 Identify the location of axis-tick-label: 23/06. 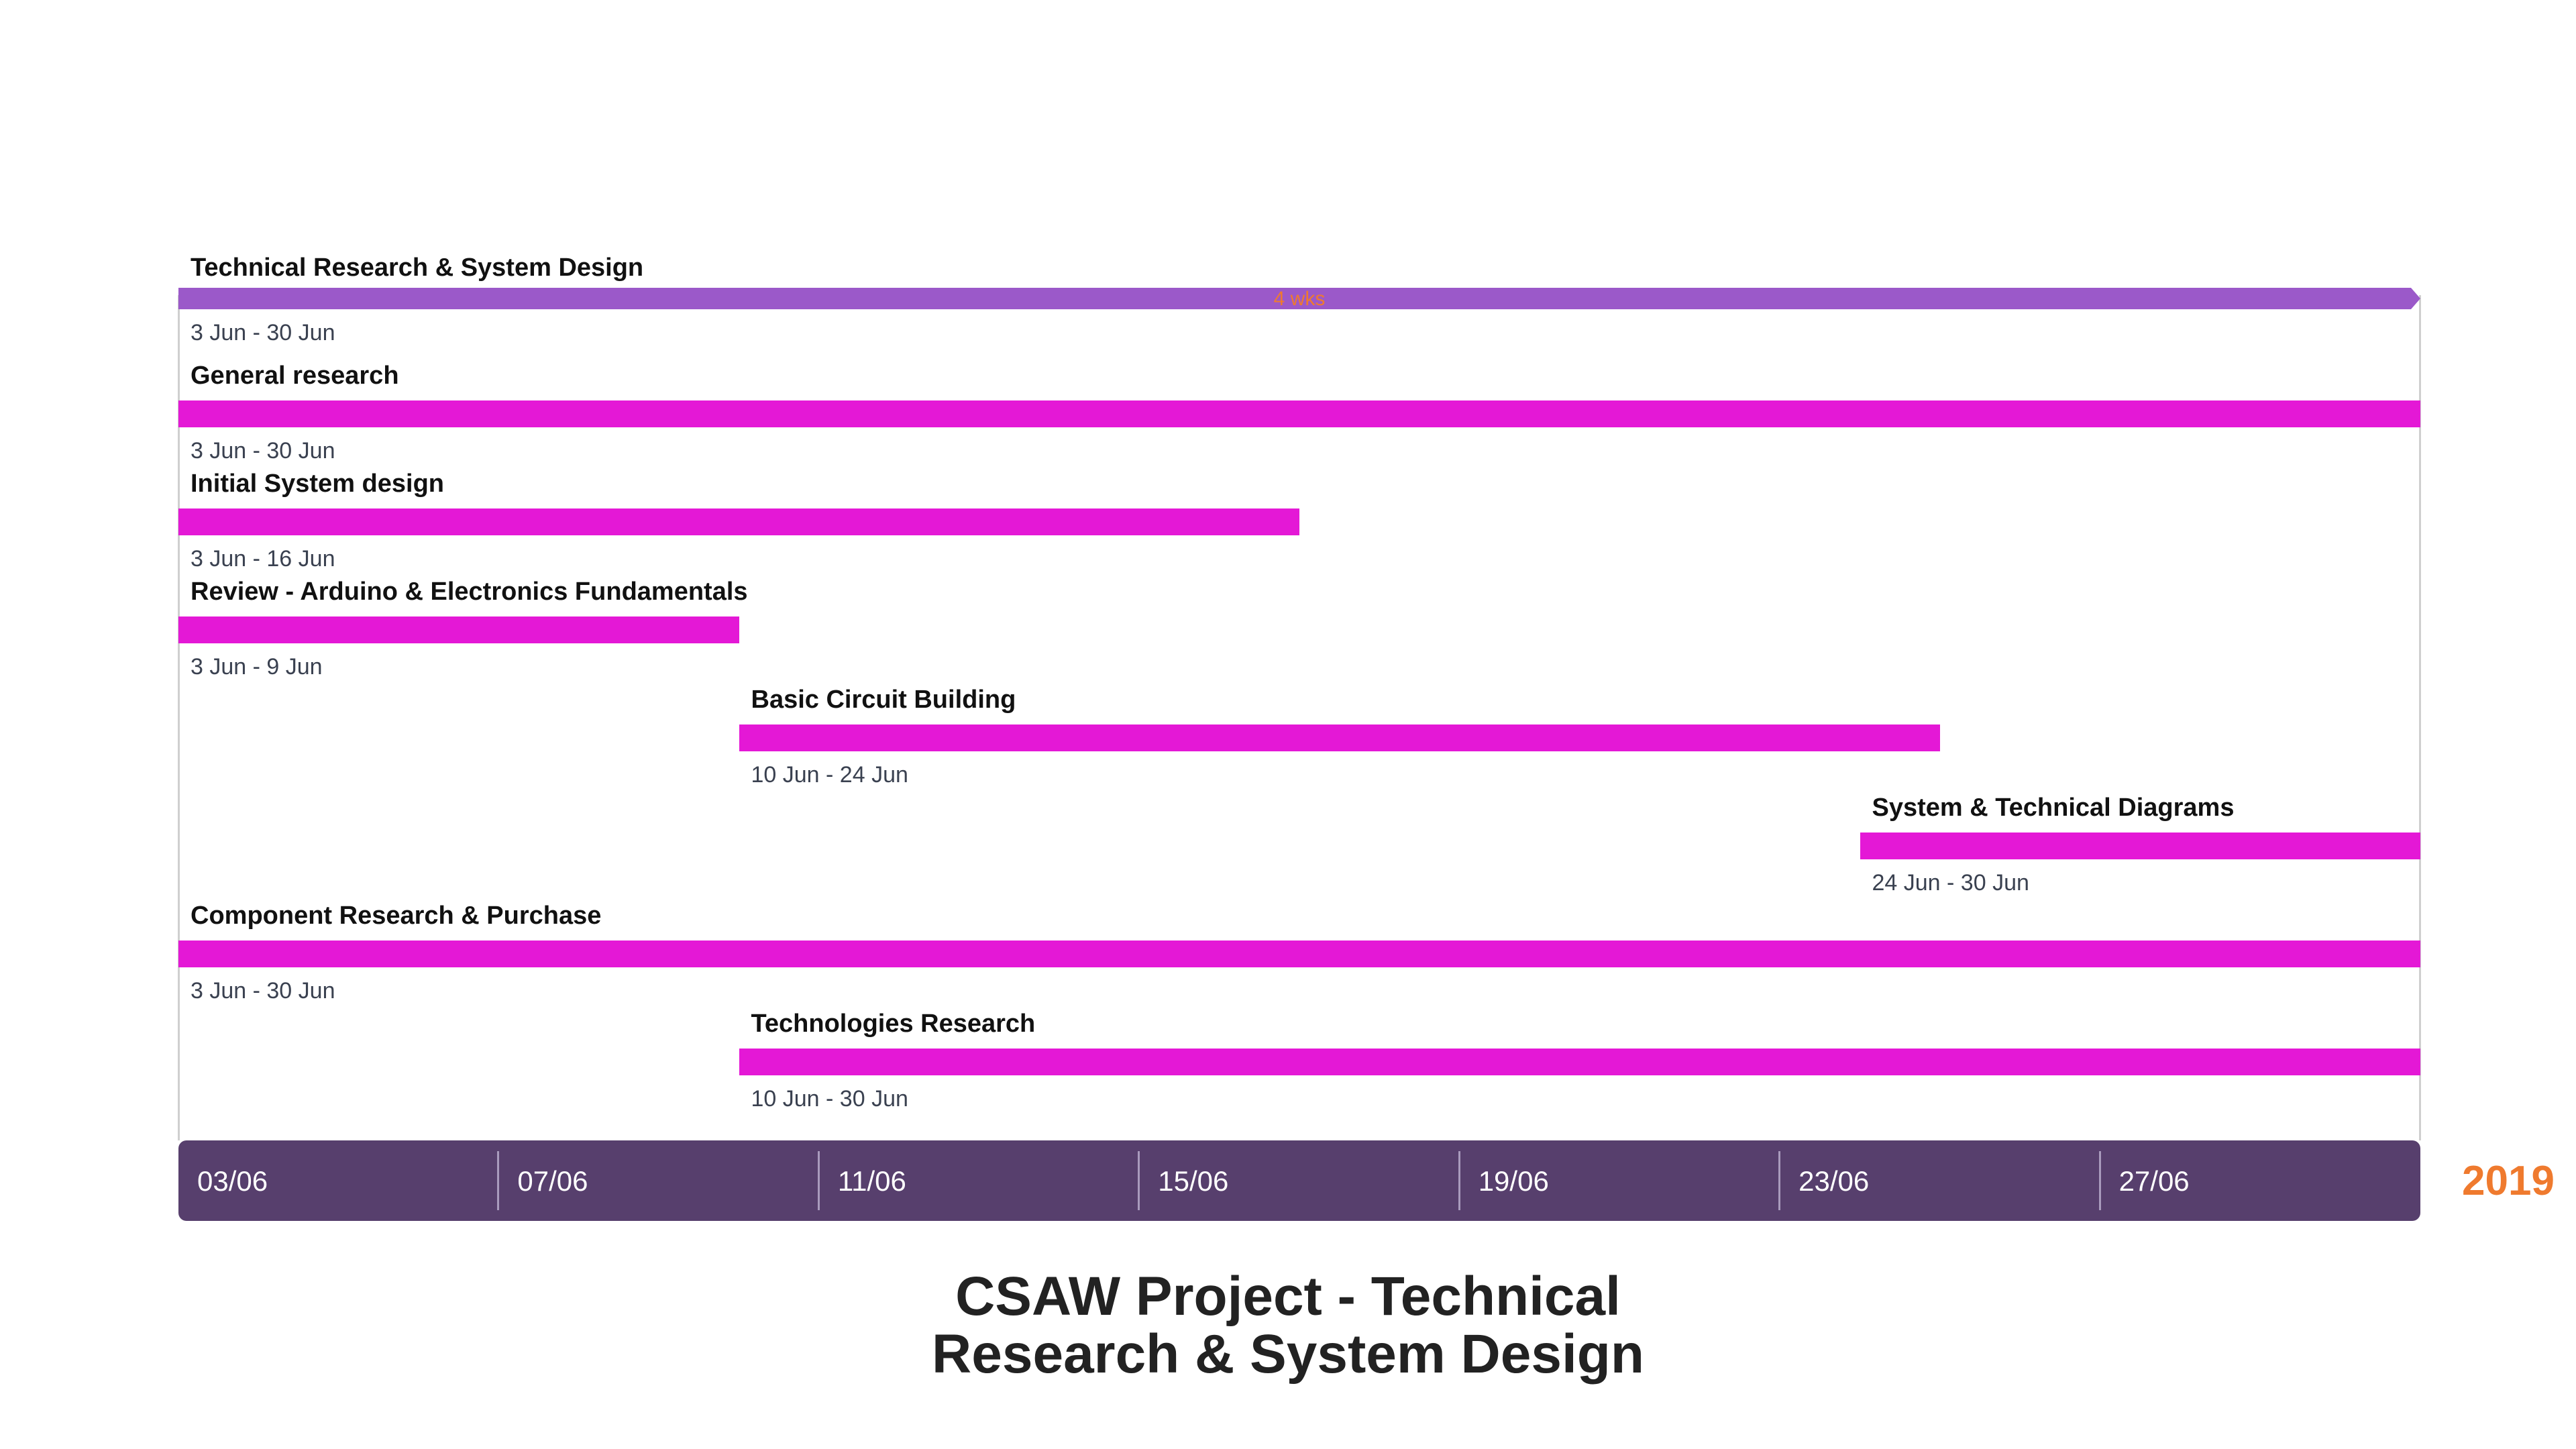
(1834, 1181).